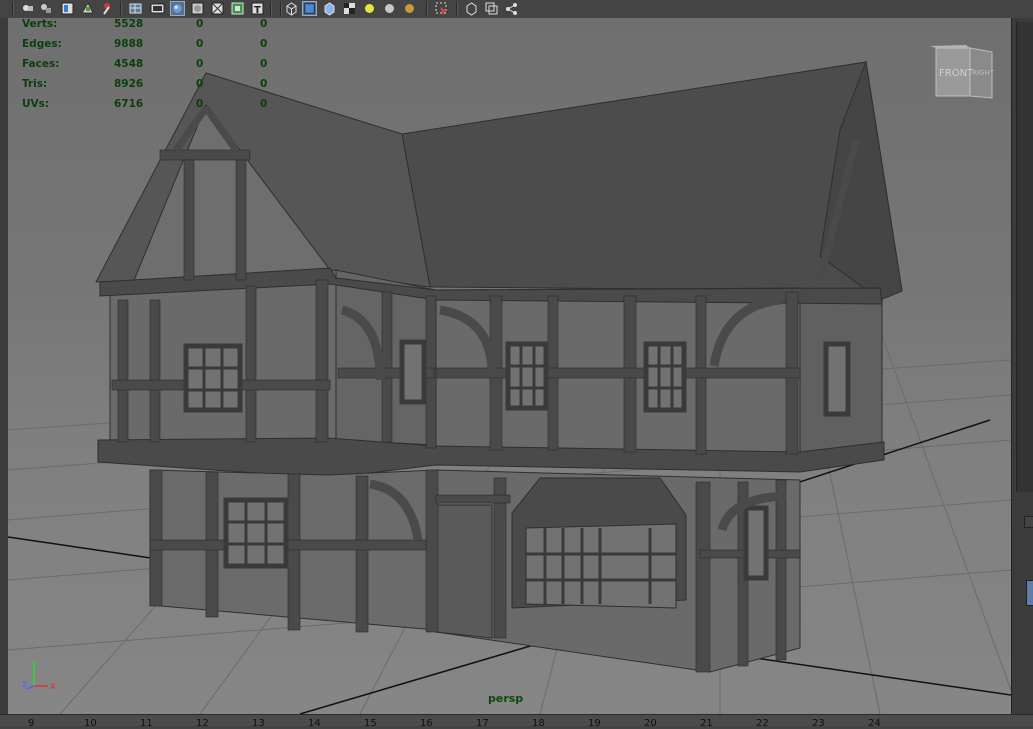 The image size is (1033, 729). I want to click on timeline-tick-label: 12, so click(202, 723).